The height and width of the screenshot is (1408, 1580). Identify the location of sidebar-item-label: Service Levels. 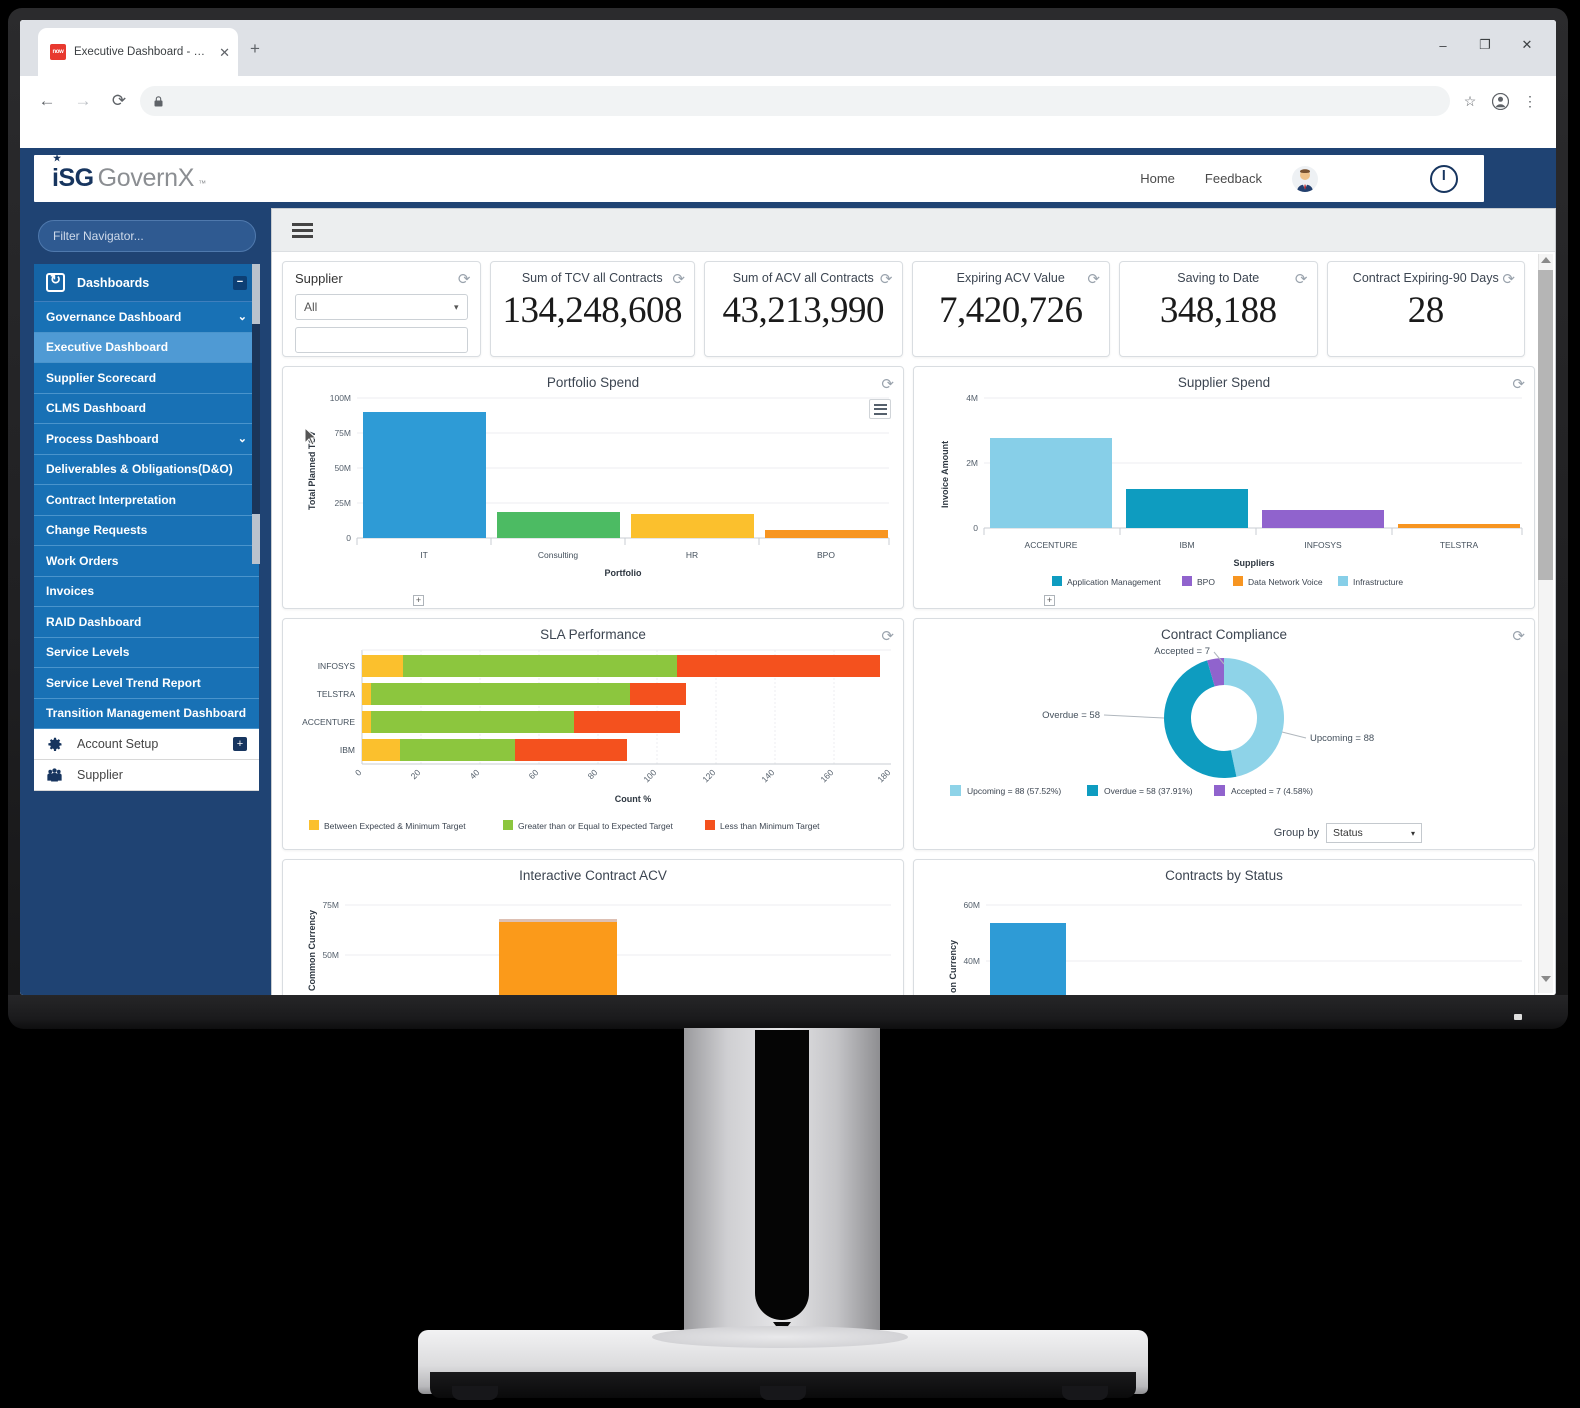
(88, 652).